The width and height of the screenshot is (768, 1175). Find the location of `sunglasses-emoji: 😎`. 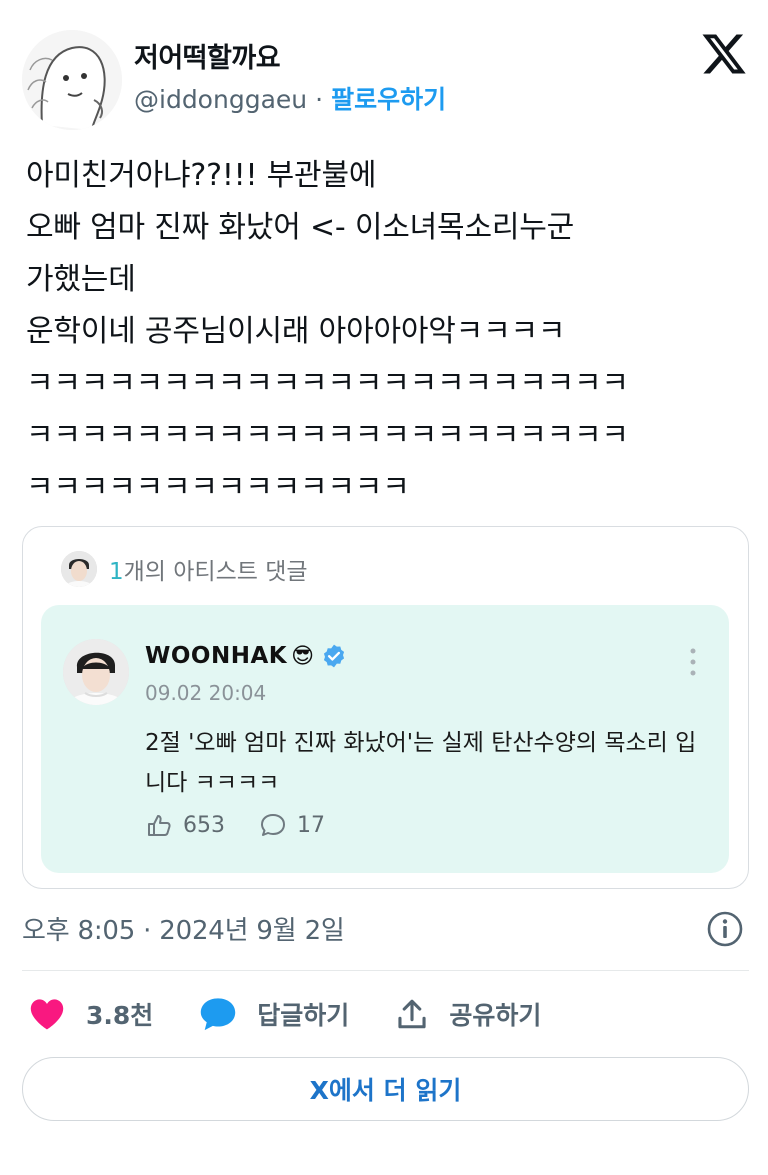

sunglasses-emoji: 😎 is located at coordinates (303, 656).